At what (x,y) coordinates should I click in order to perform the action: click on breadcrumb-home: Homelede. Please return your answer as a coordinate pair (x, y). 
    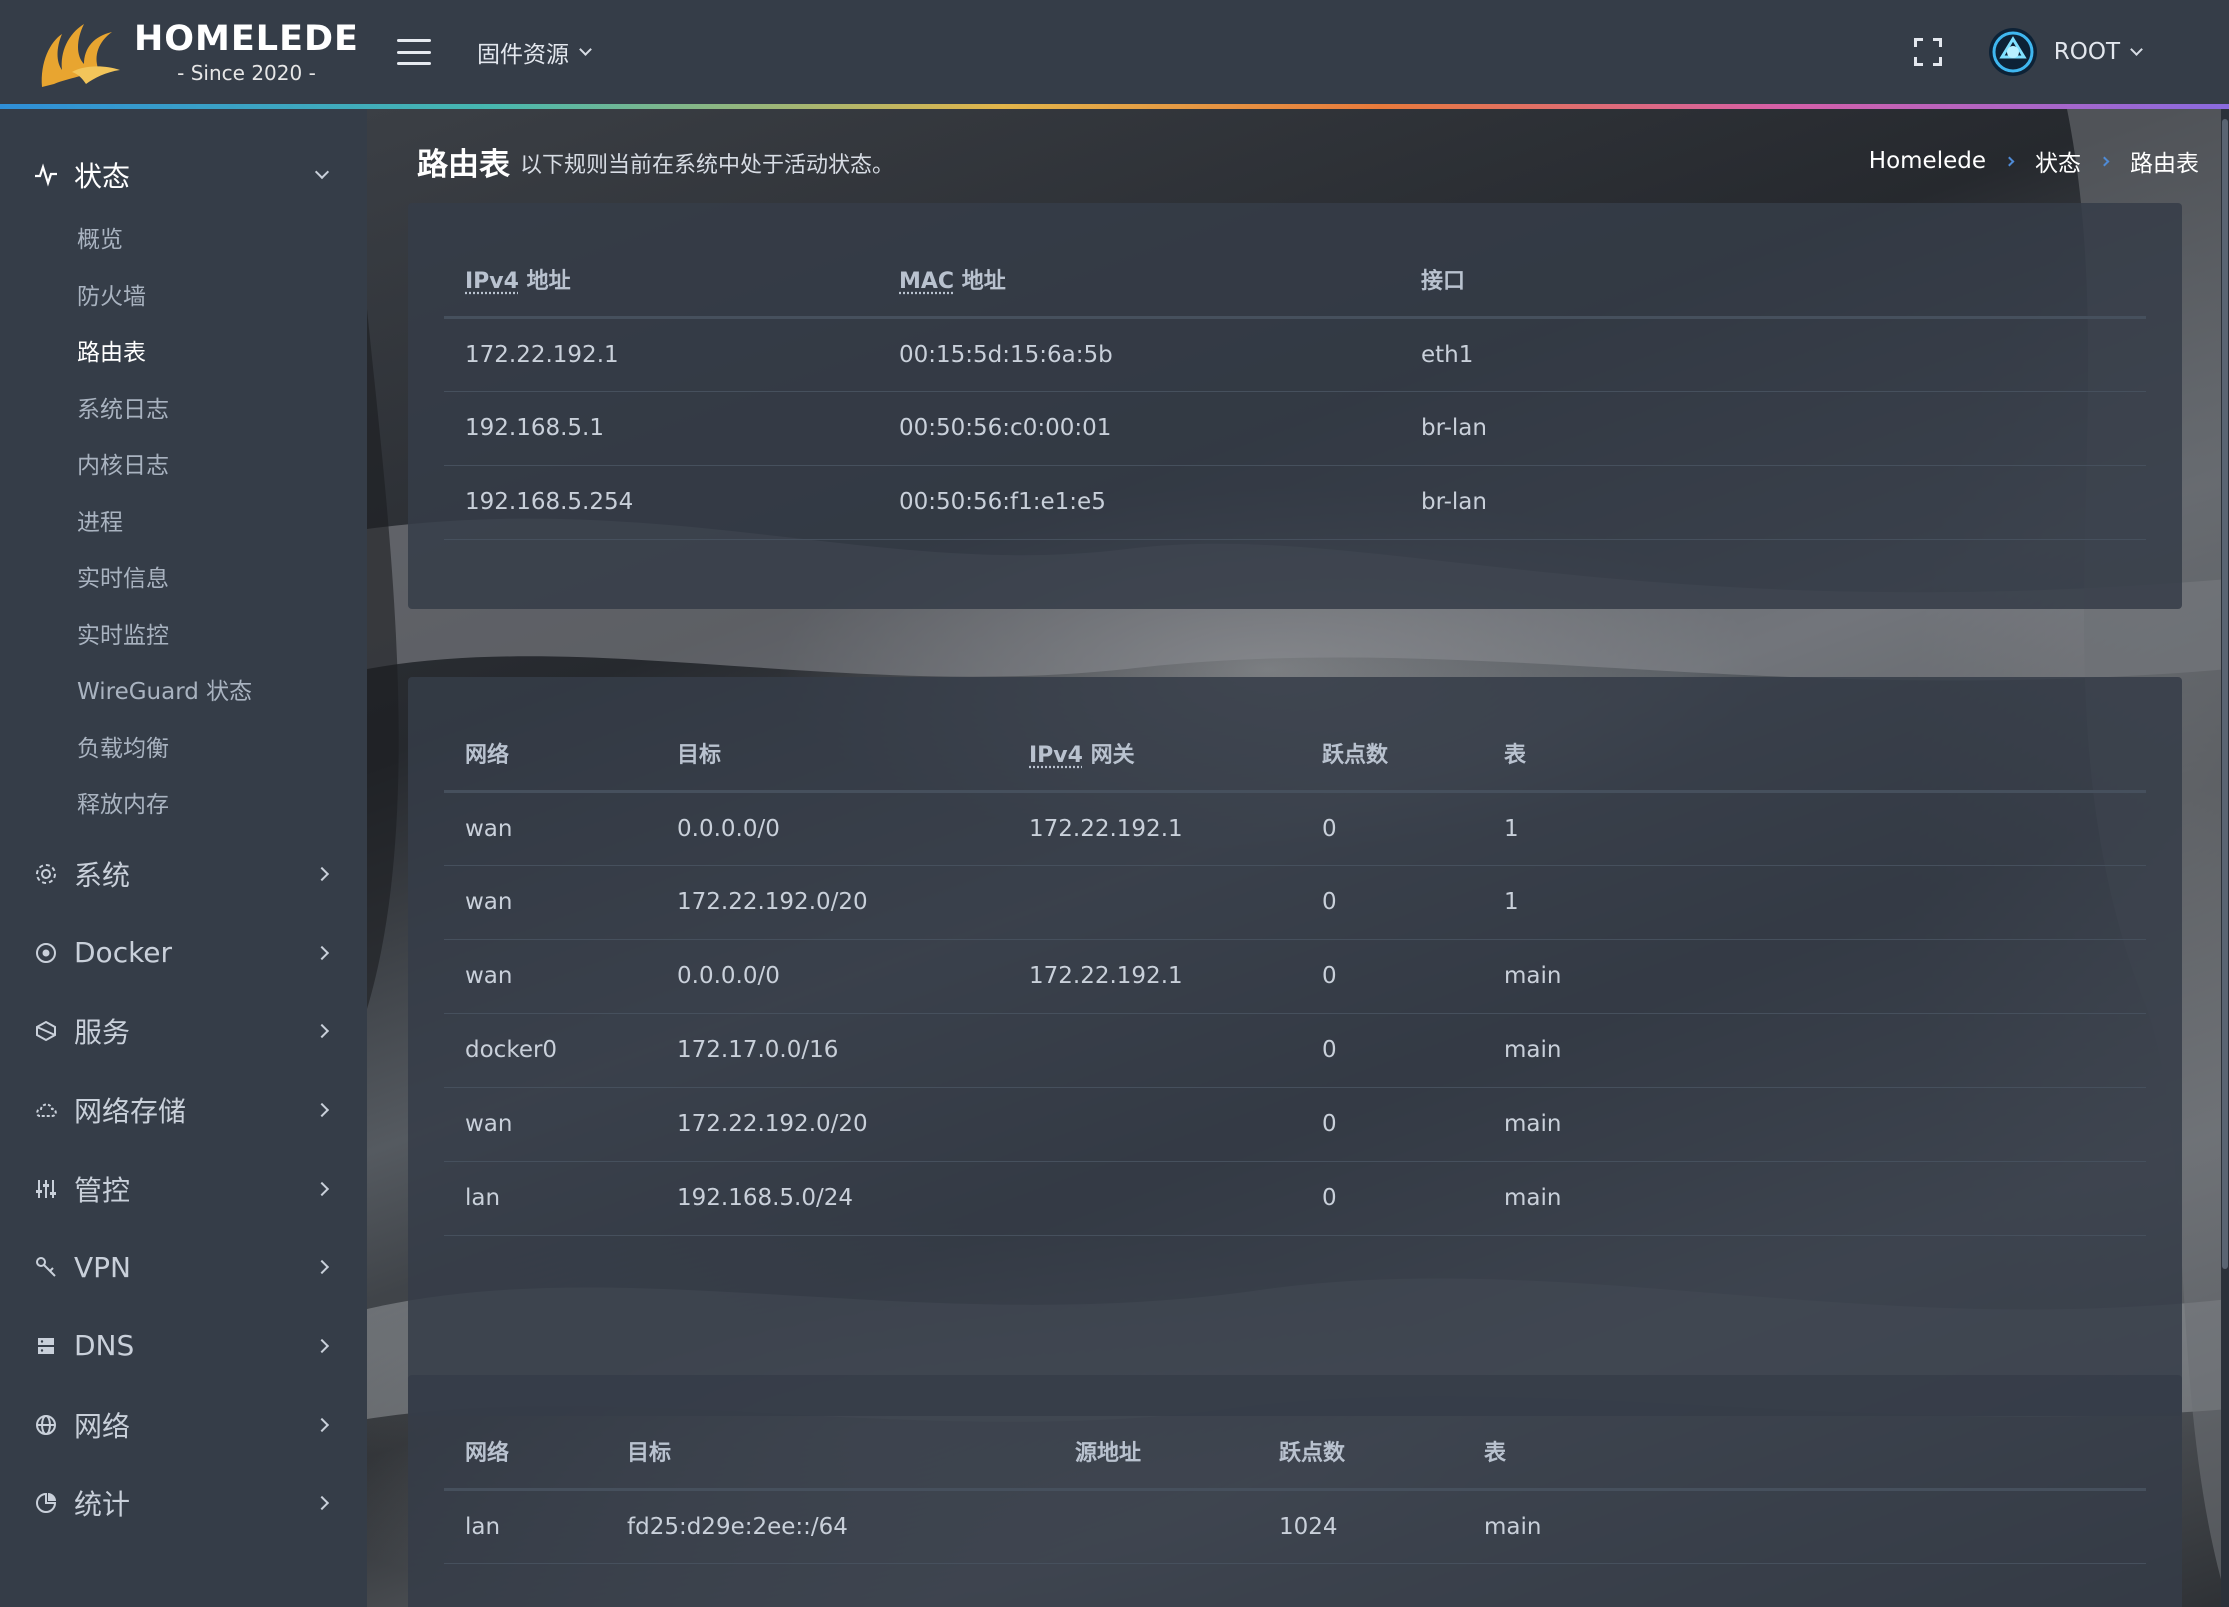
    Looking at the image, I should click on (1927, 161).